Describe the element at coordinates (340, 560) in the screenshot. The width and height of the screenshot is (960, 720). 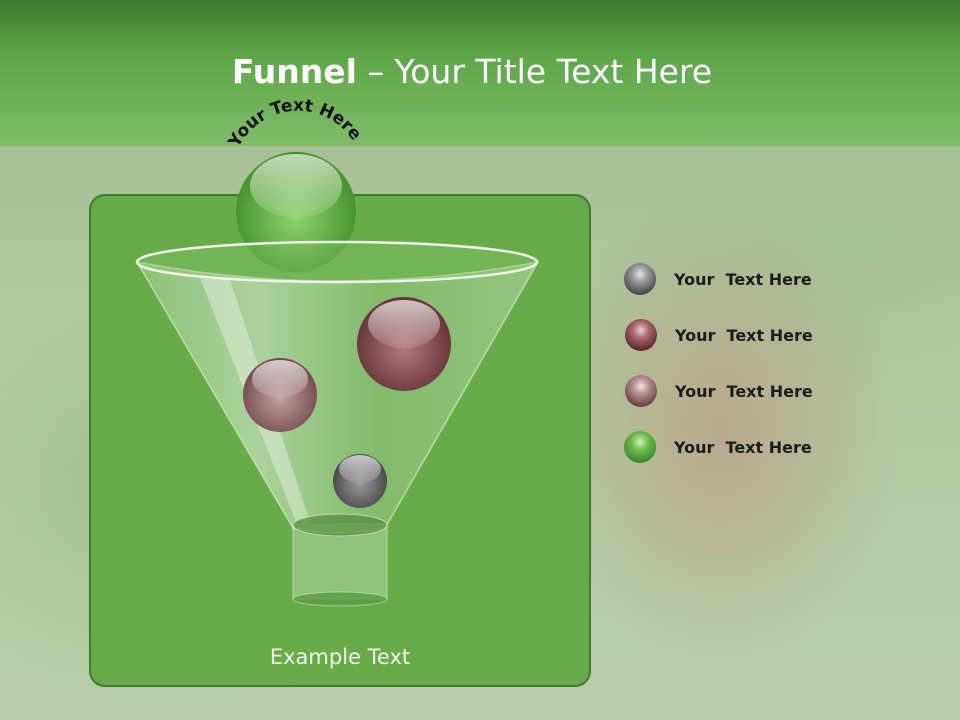
I see `funnel-spout` at that location.